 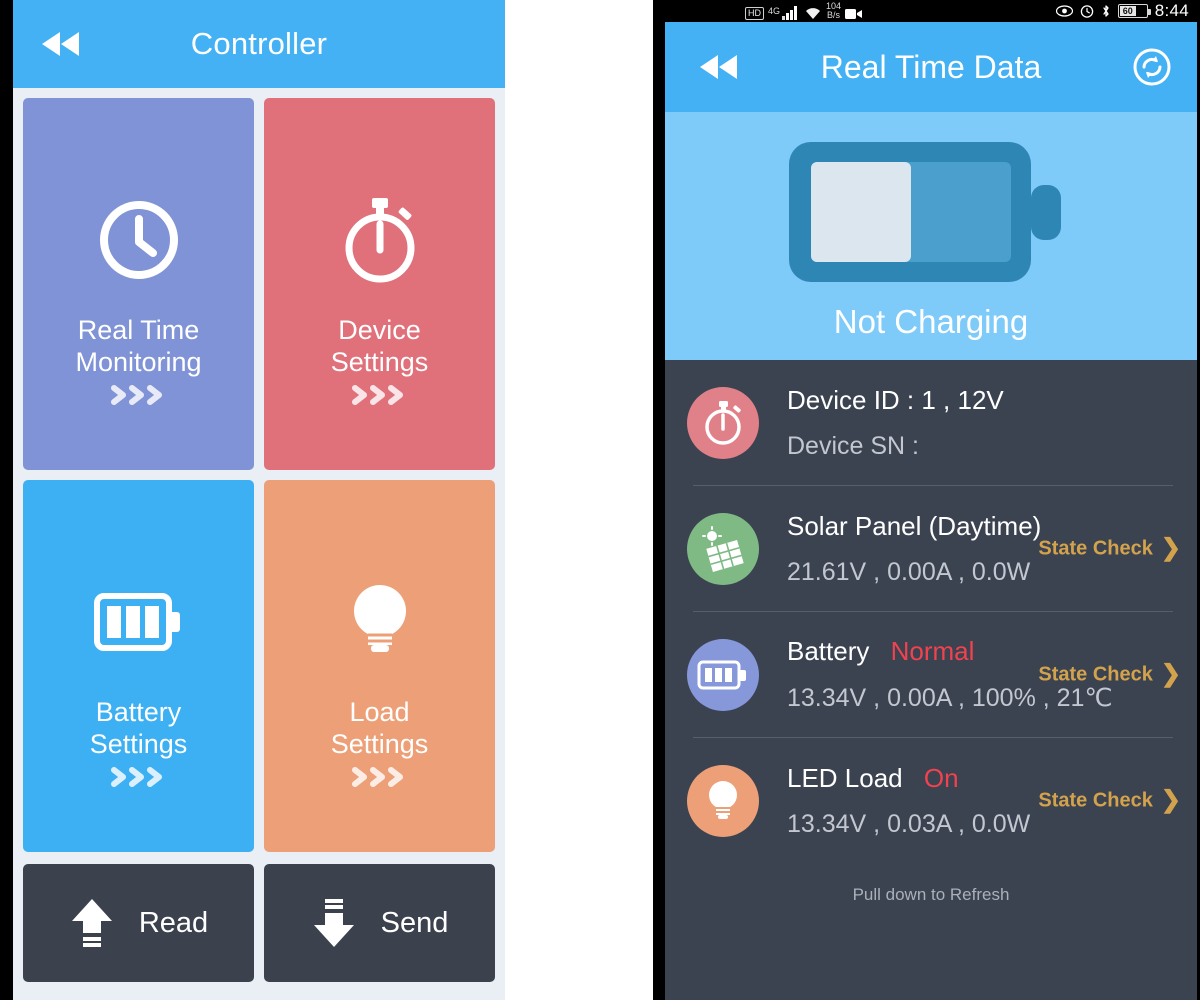 What do you see at coordinates (845, 777) in the screenshot?
I see `led-load-title: LED Load` at bounding box center [845, 777].